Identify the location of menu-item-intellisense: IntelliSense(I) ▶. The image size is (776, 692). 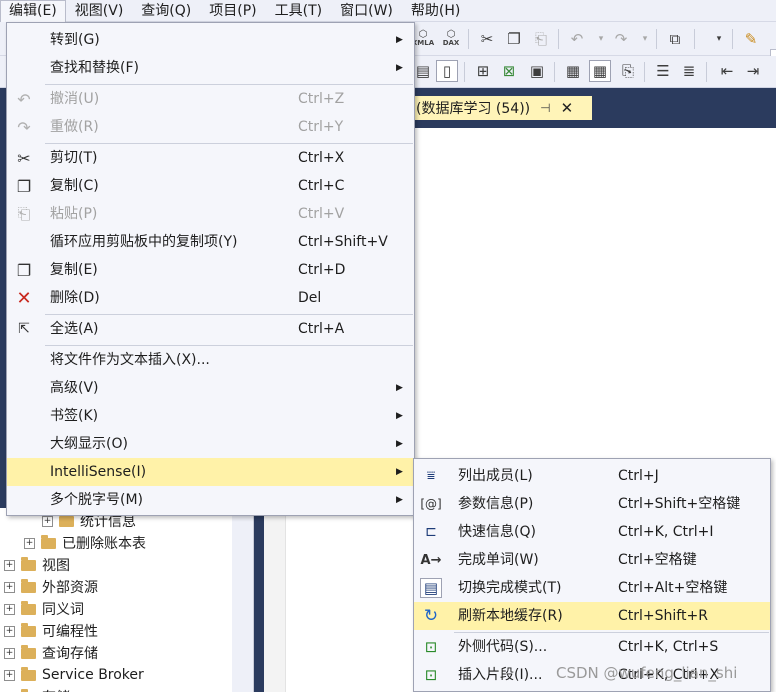
(210, 472).